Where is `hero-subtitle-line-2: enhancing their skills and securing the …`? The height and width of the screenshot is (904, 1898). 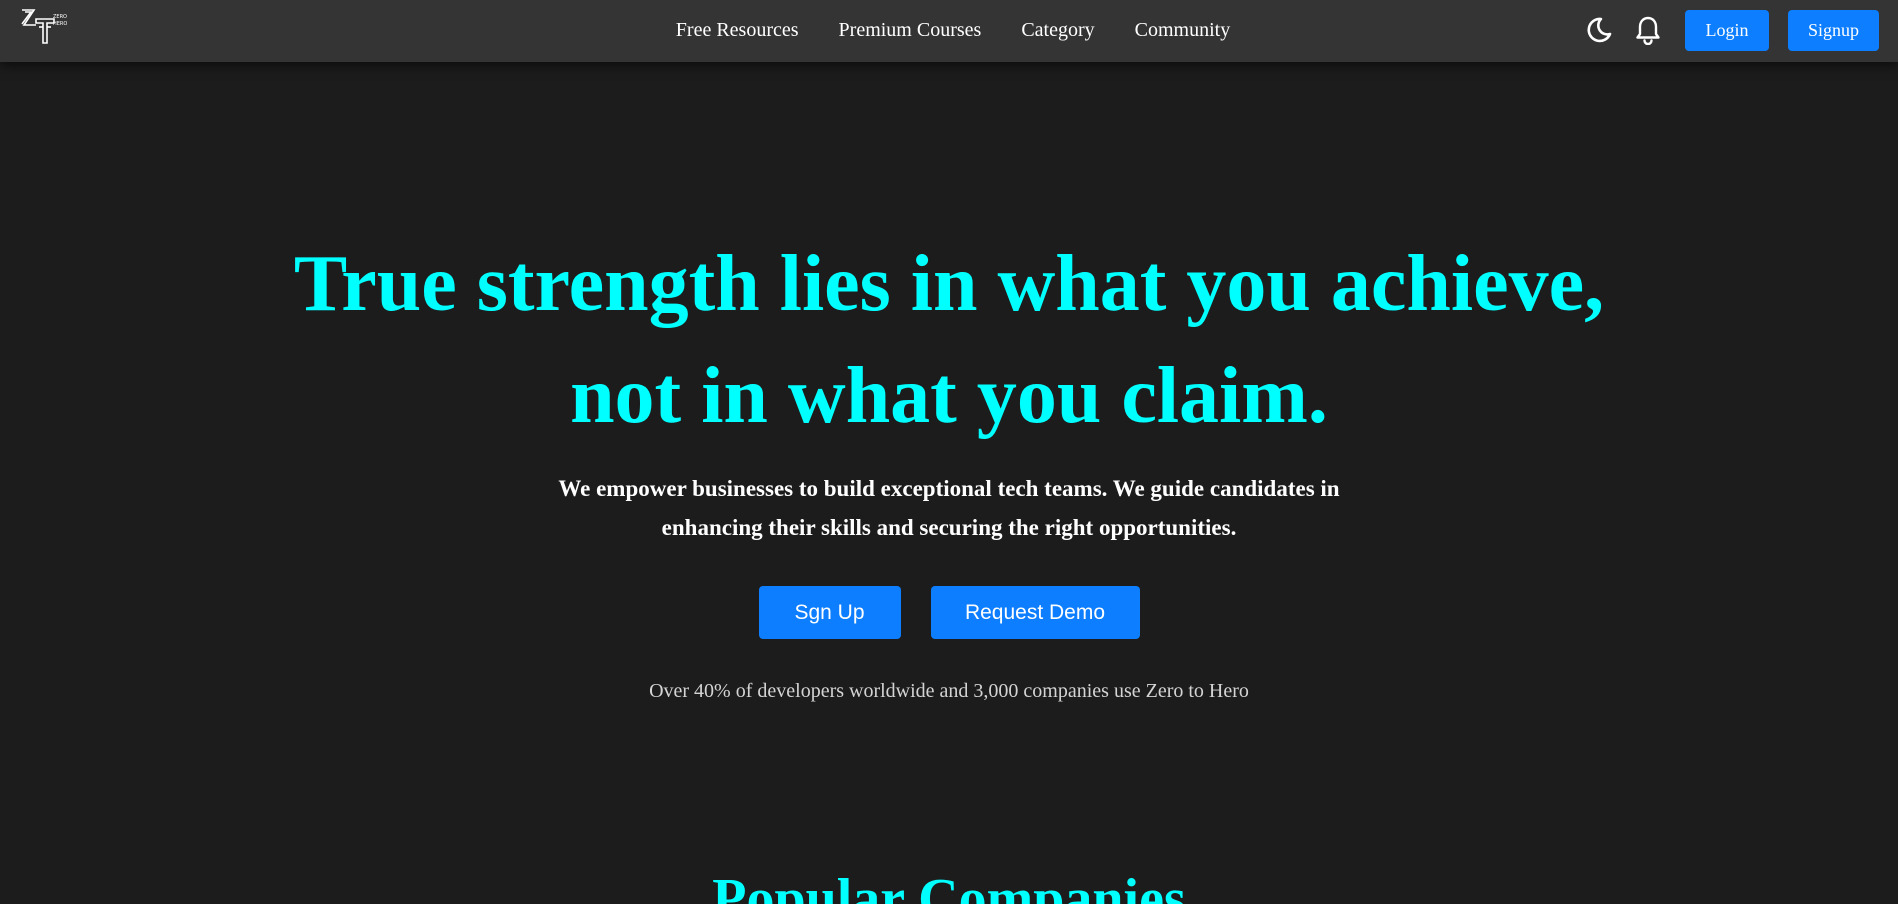 hero-subtitle-line-2: enhancing their skills and securing the … is located at coordinates (949, 527).